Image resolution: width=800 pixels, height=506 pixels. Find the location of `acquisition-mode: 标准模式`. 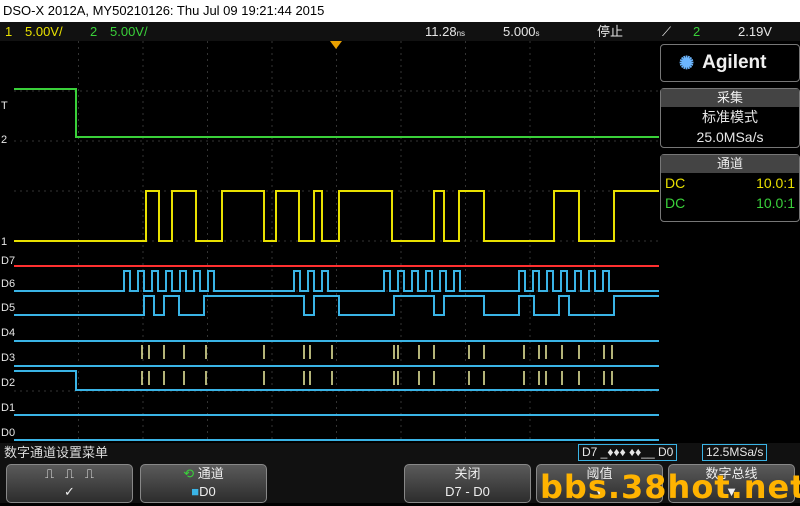

acquisition-mode: 标准模式 is located at coordinates (730, 117).